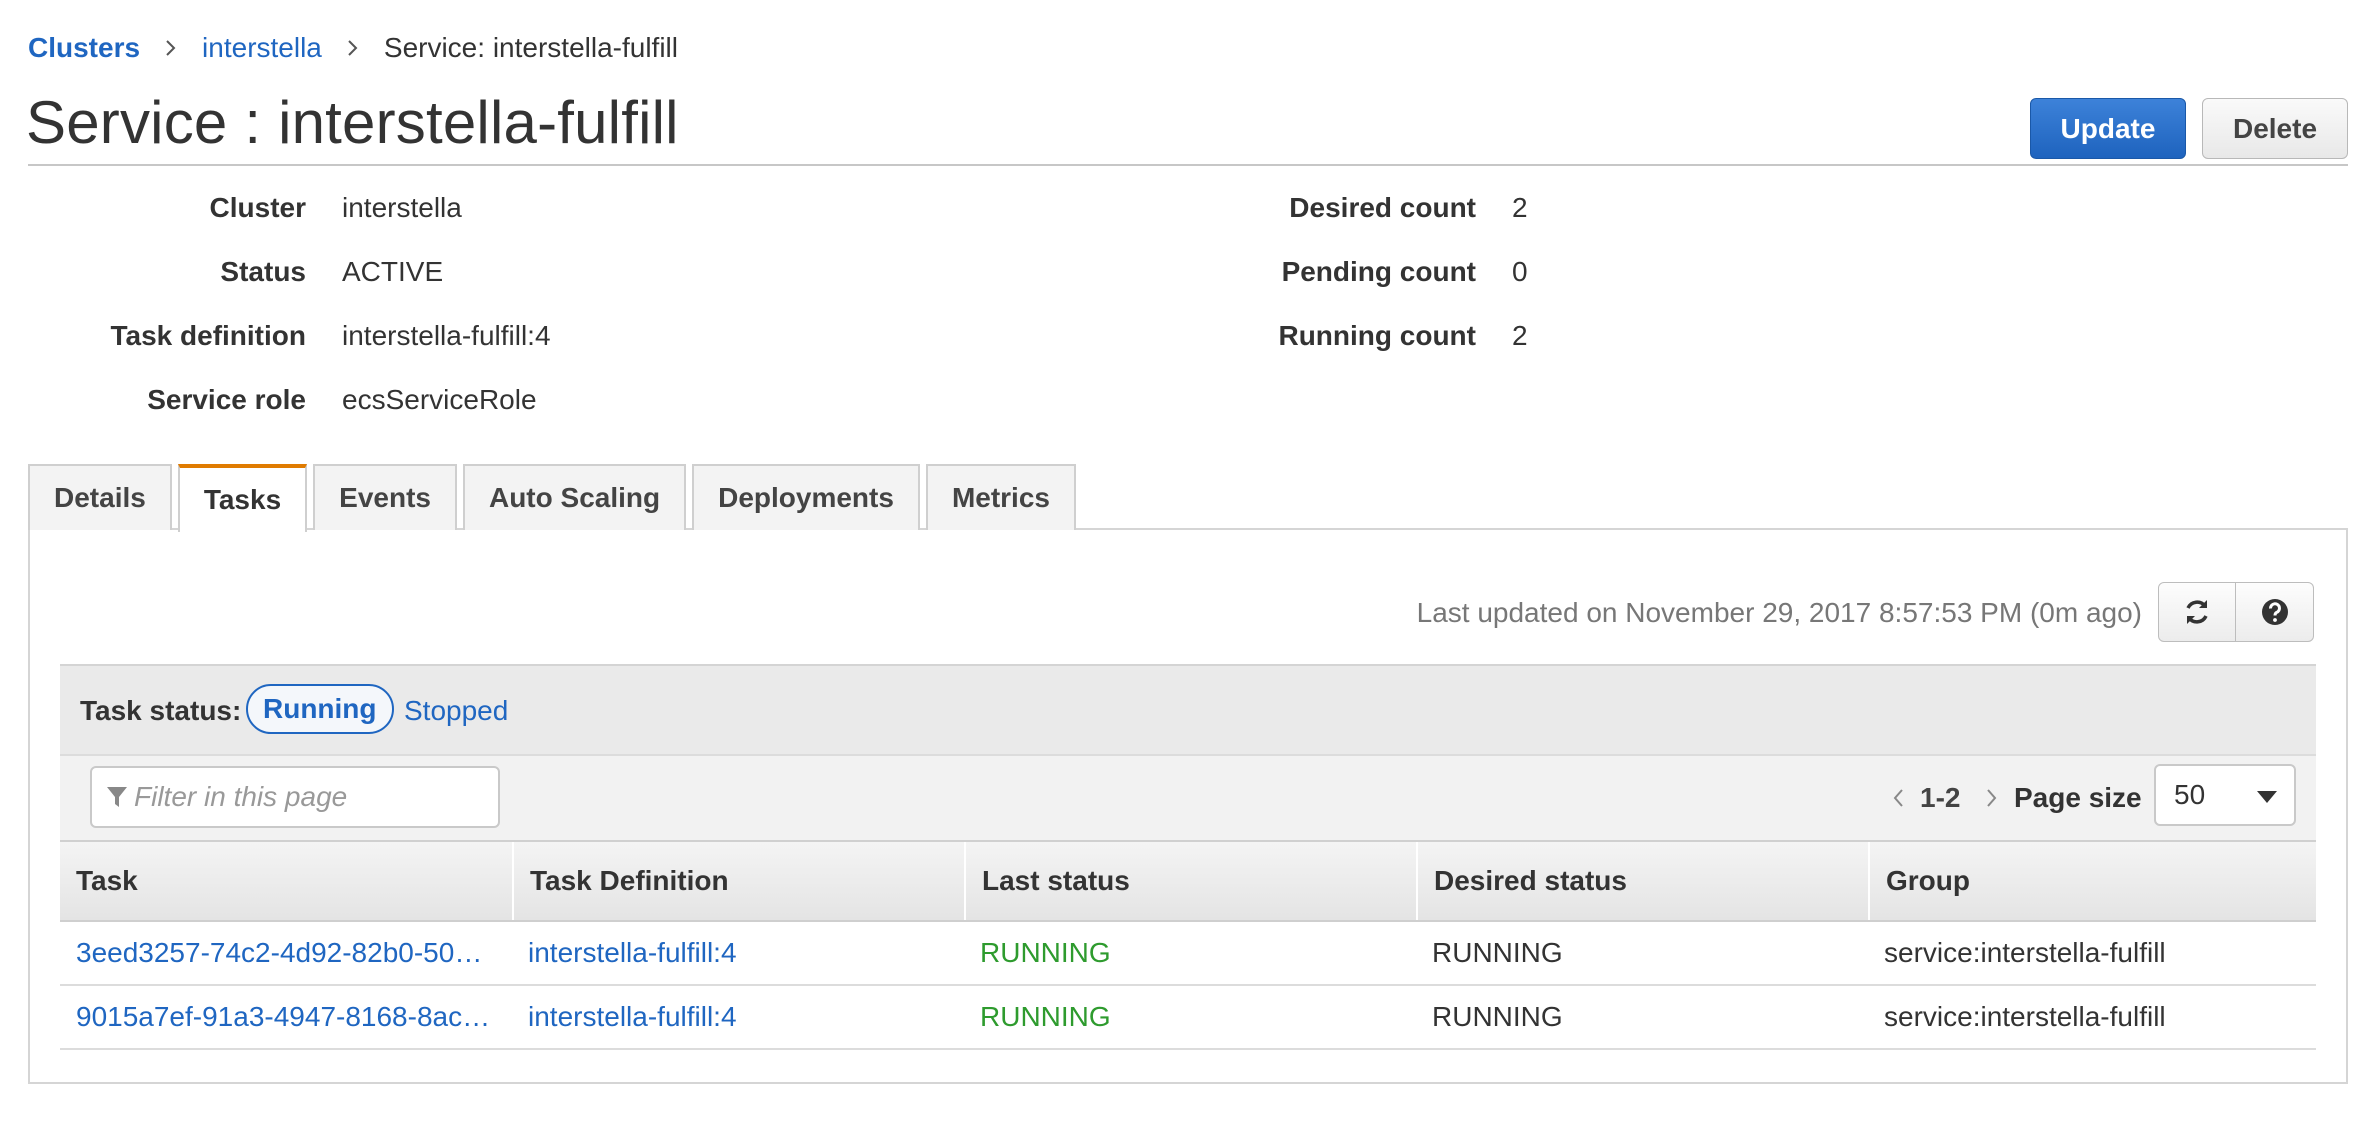 This screenshot has height=1130, width=2372. What do you see at coordinates (2108, 128) in the screenshot?
I see `update-button: Update` at bounding box center [2108, 128].